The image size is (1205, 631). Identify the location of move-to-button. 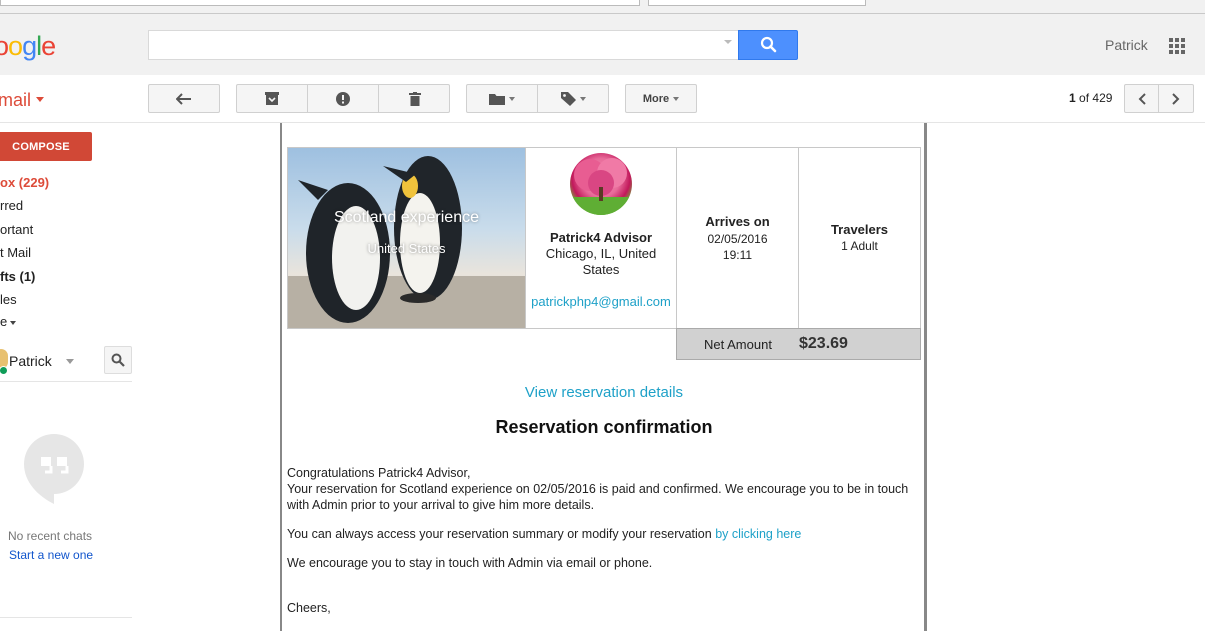
(502, 98).